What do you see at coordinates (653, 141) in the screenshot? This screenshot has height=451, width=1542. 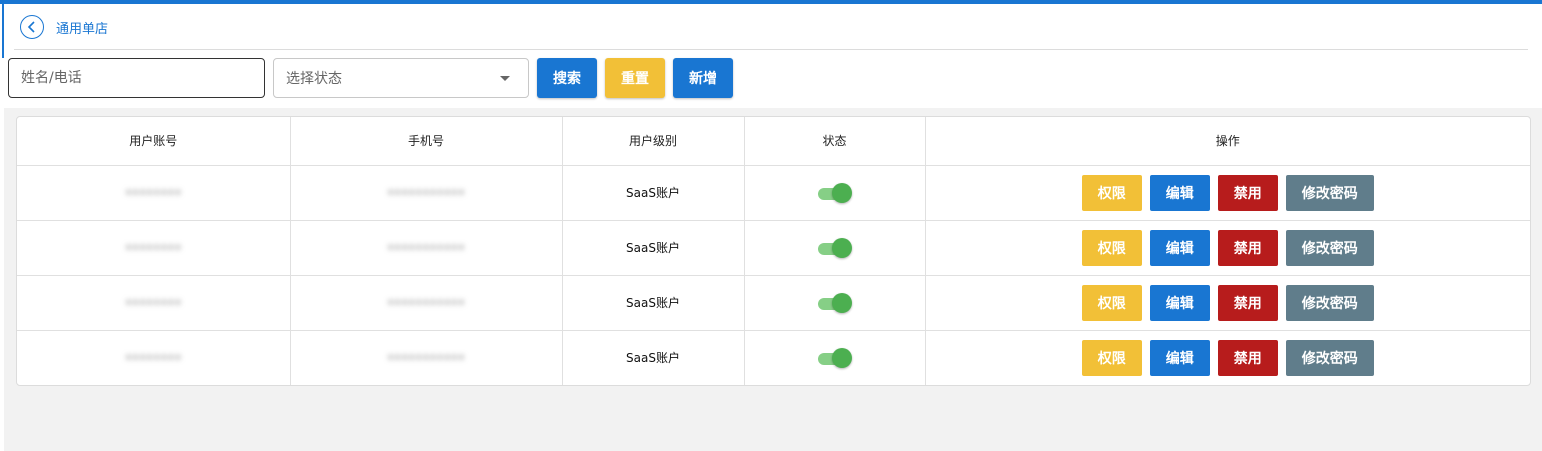 I see `column-header-level: 用户级别` at bounding box center [653, 141].